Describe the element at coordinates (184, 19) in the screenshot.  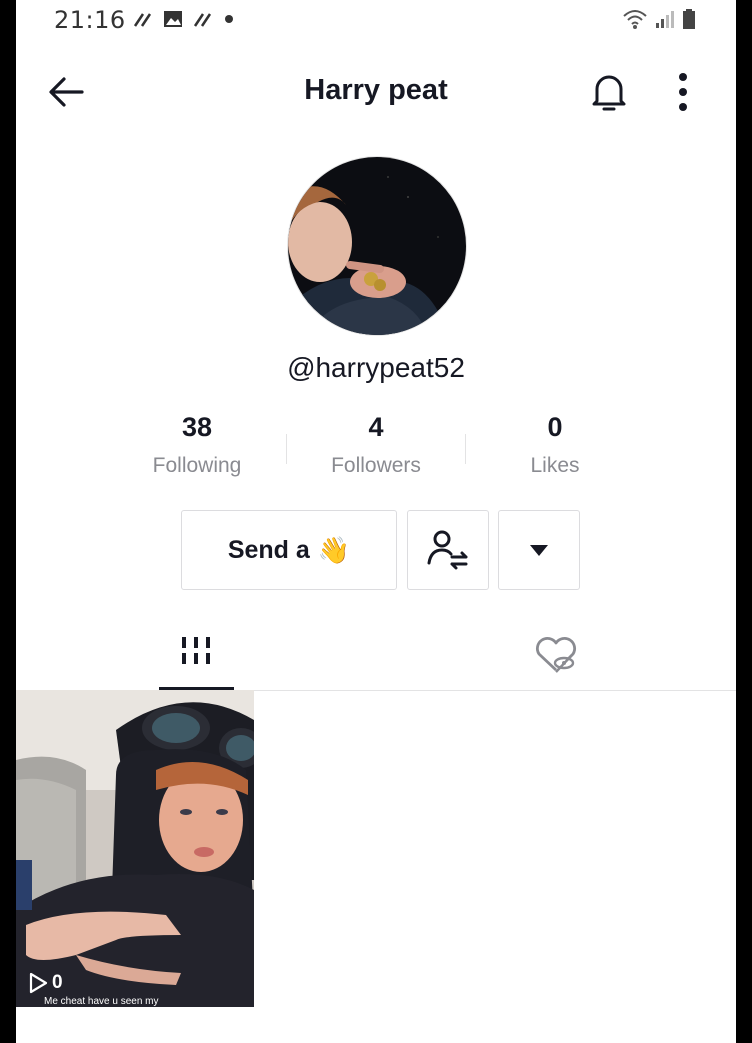
I see `notification-icons` at that location.